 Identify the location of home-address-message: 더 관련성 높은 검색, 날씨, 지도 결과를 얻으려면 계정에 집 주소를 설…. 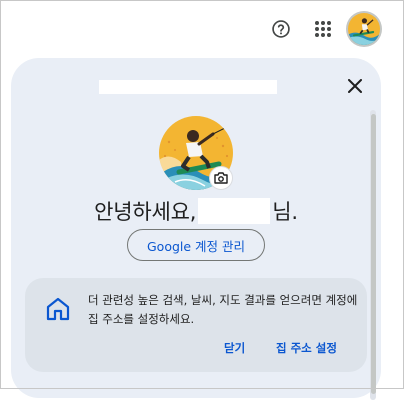
(223, 309).